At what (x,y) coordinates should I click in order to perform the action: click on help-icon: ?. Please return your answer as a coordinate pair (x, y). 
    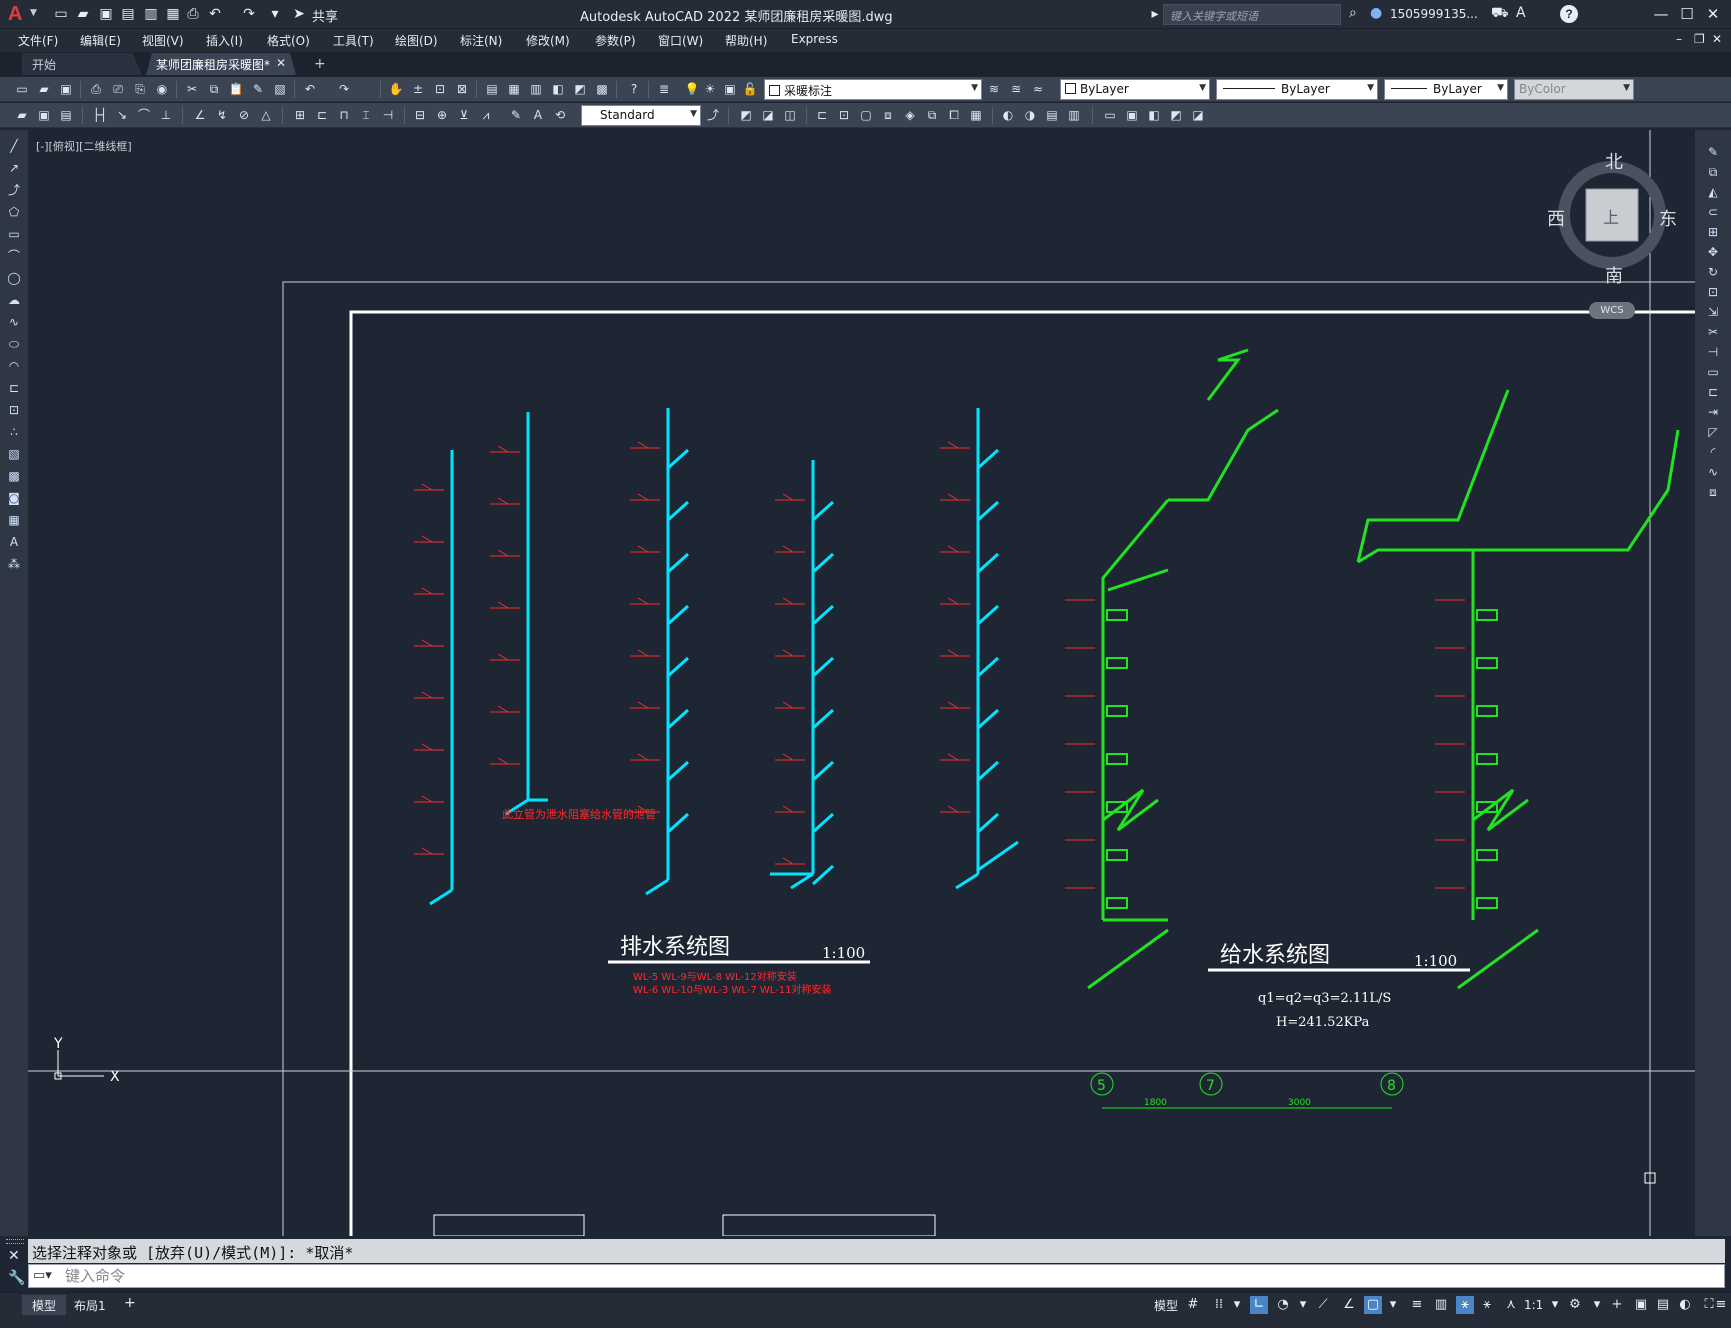
    Looking at the image, I should click on (1569, 14).